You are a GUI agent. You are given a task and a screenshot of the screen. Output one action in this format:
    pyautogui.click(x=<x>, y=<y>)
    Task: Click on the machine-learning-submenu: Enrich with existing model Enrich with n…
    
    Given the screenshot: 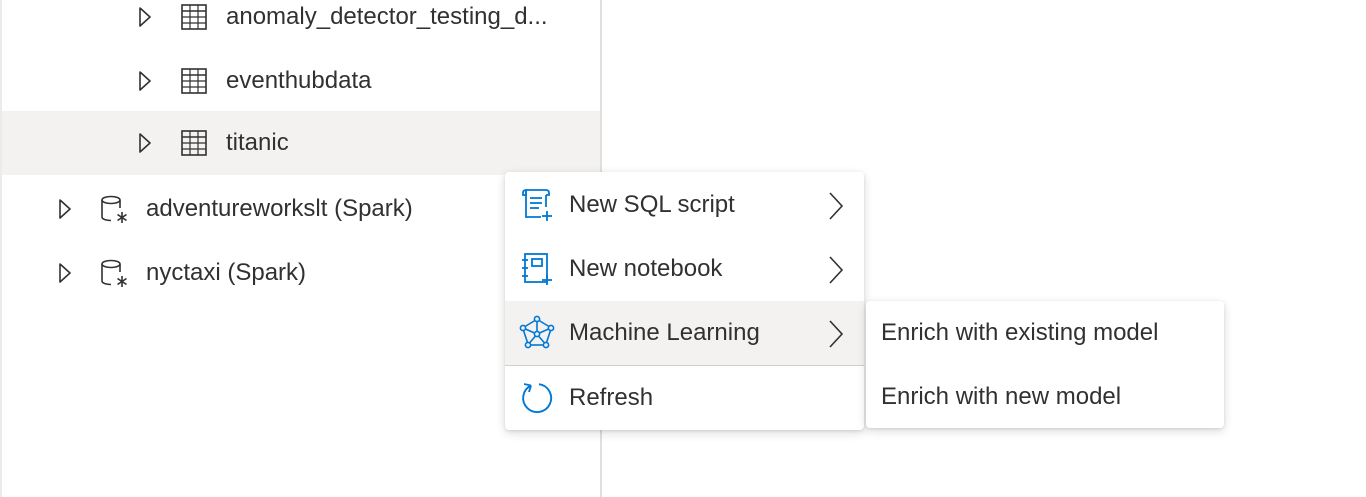 What is the action you would take?
    pyautogui.click(x=1045, y=364)
    